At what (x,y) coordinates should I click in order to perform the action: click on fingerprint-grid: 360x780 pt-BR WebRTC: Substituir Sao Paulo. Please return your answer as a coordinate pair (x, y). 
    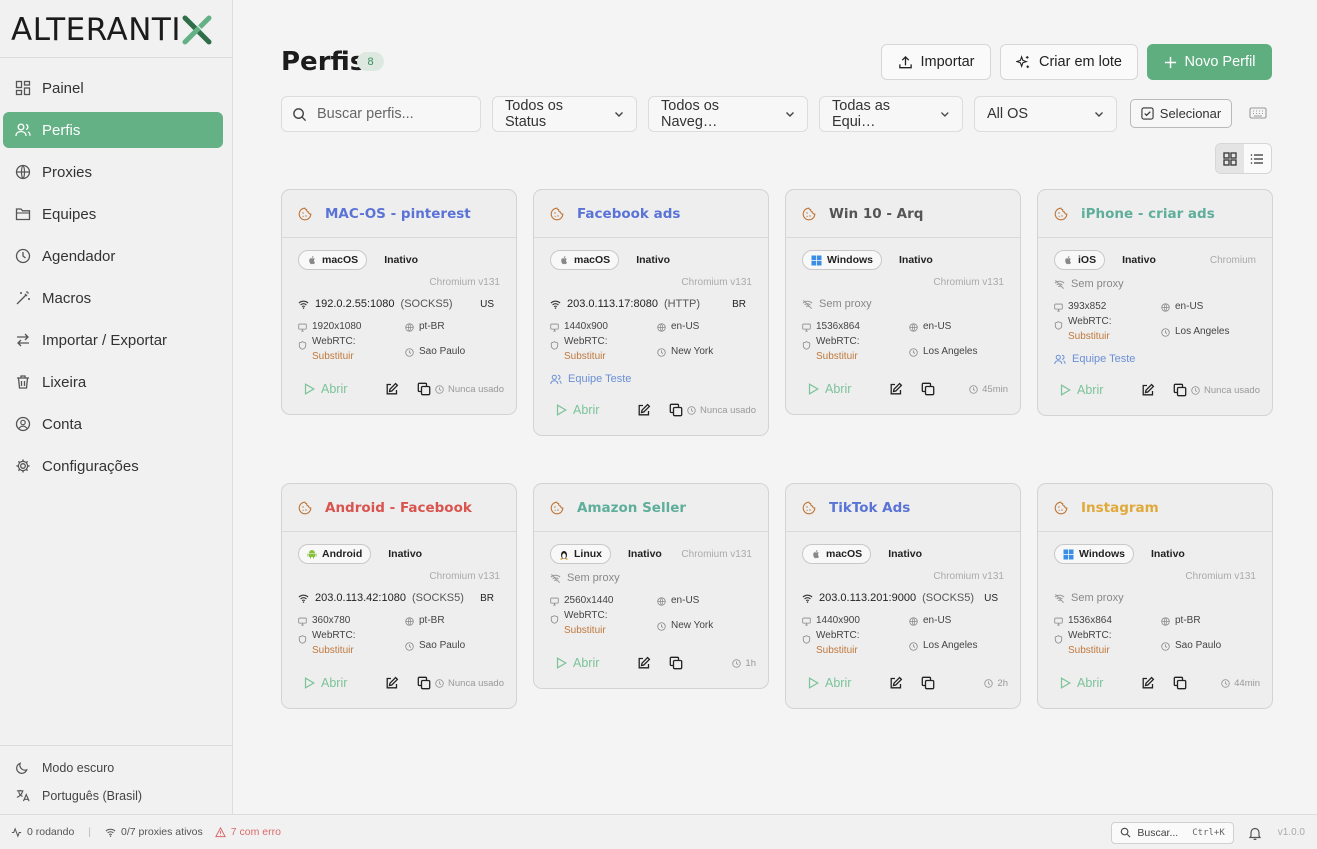
    Looking at the image, I should click on (399, 636).